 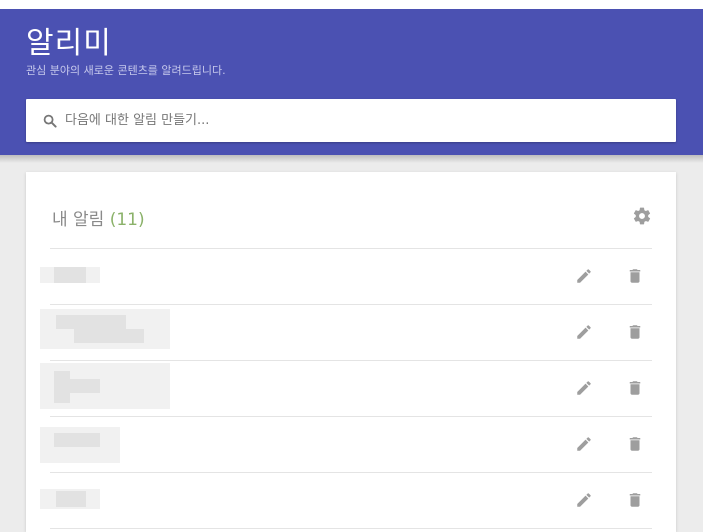 I want to click on alerts-count: (11), so click(x=127, y=220).